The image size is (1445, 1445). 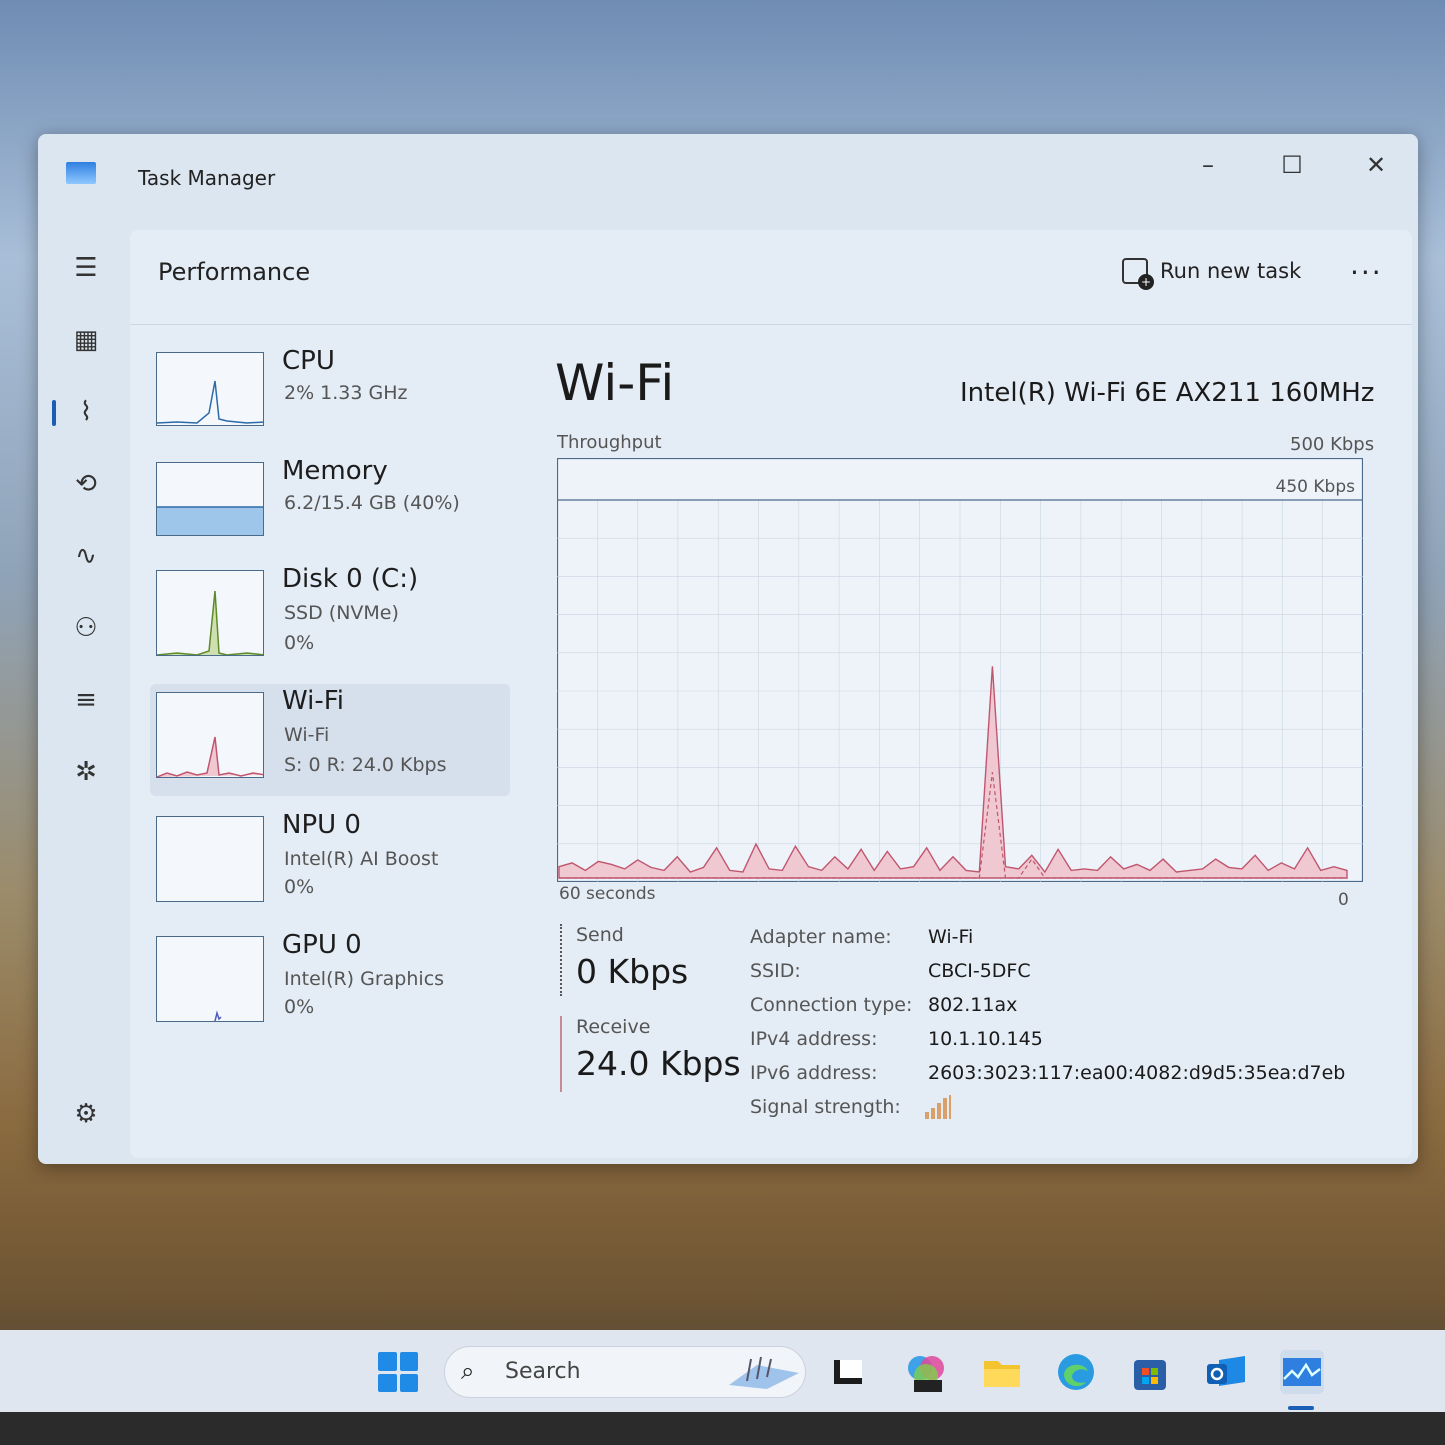 What do you see at coordinates (831, 1005) in the screenshot?
I see `property-key: Connection type:` at bounding box center [831, 1005].